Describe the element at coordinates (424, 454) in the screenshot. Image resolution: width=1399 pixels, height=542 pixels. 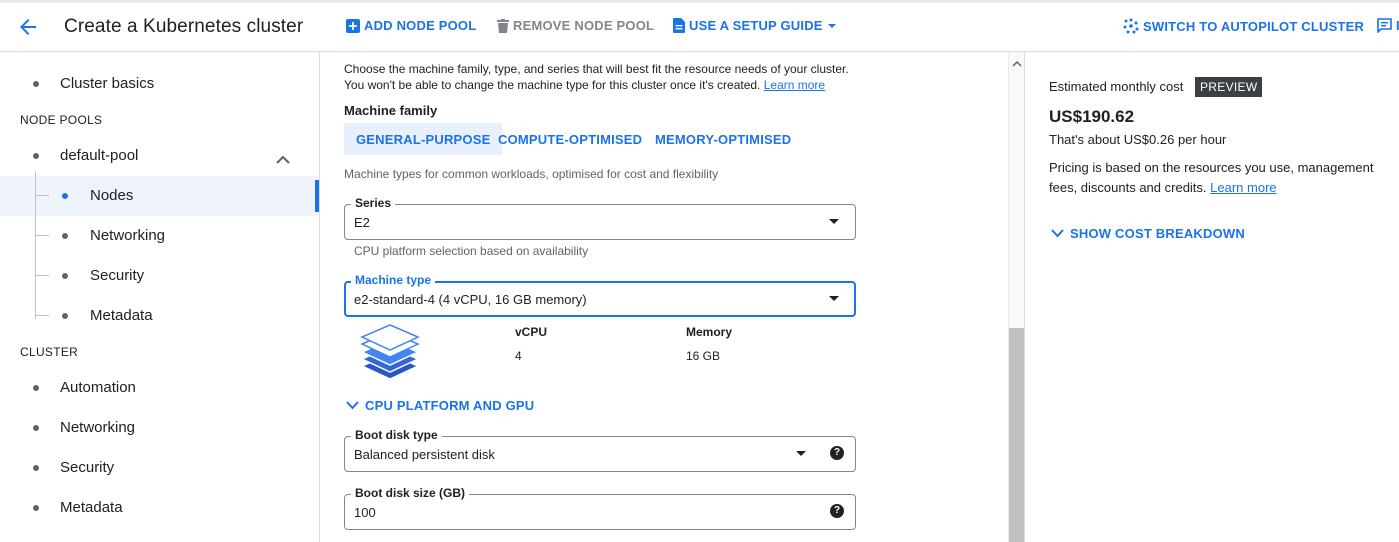
I see `boot-disk-type-value: Balanced persistent disk` at that location.